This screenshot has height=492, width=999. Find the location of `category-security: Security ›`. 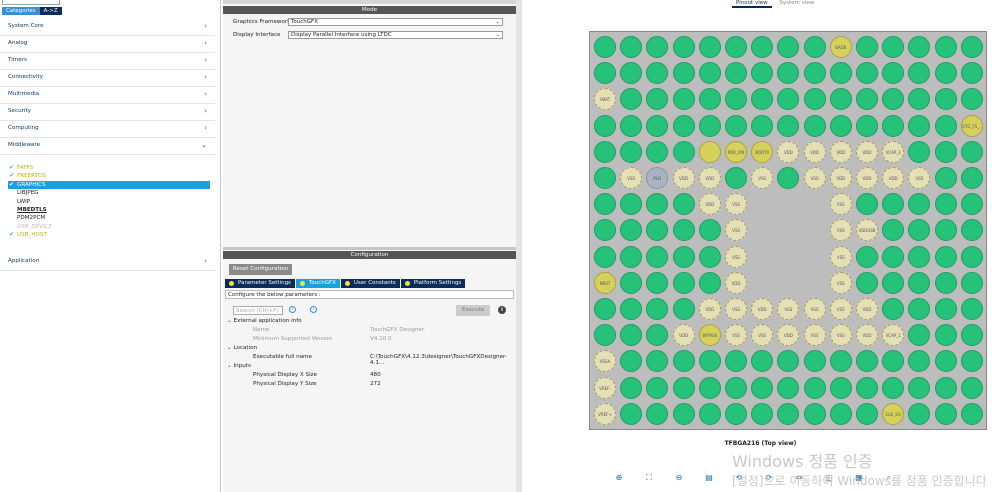

category-security: Security › is located at coordinates (107, 112).